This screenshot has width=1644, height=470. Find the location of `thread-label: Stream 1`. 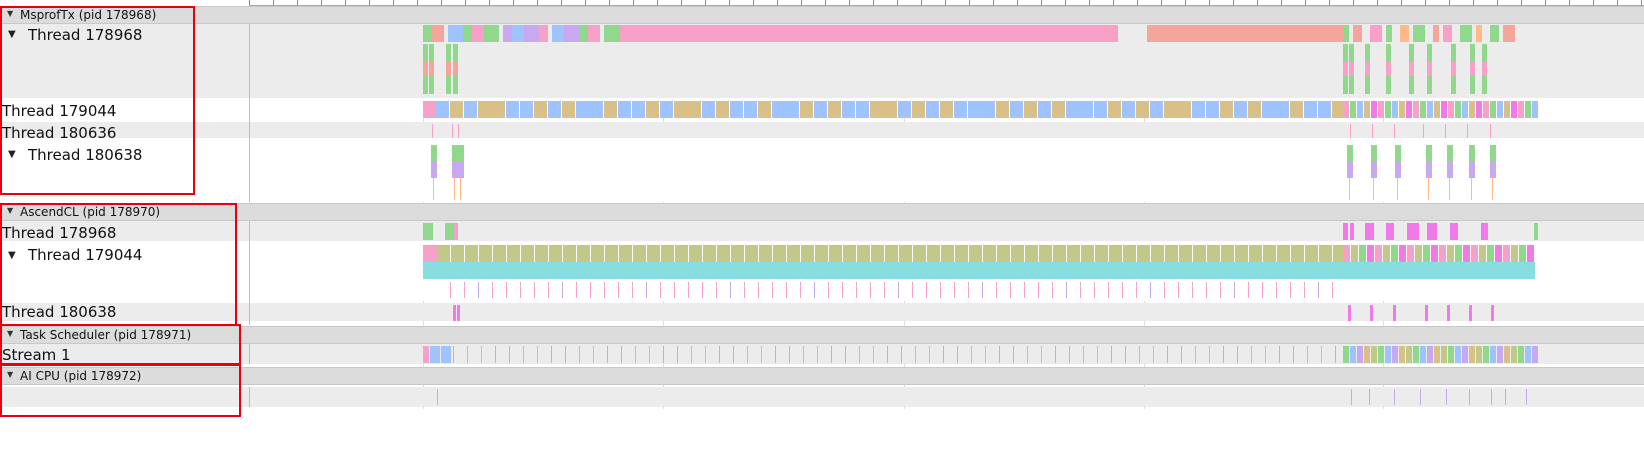

thread-label: Stream 1 is located at coordinates (36, 355).